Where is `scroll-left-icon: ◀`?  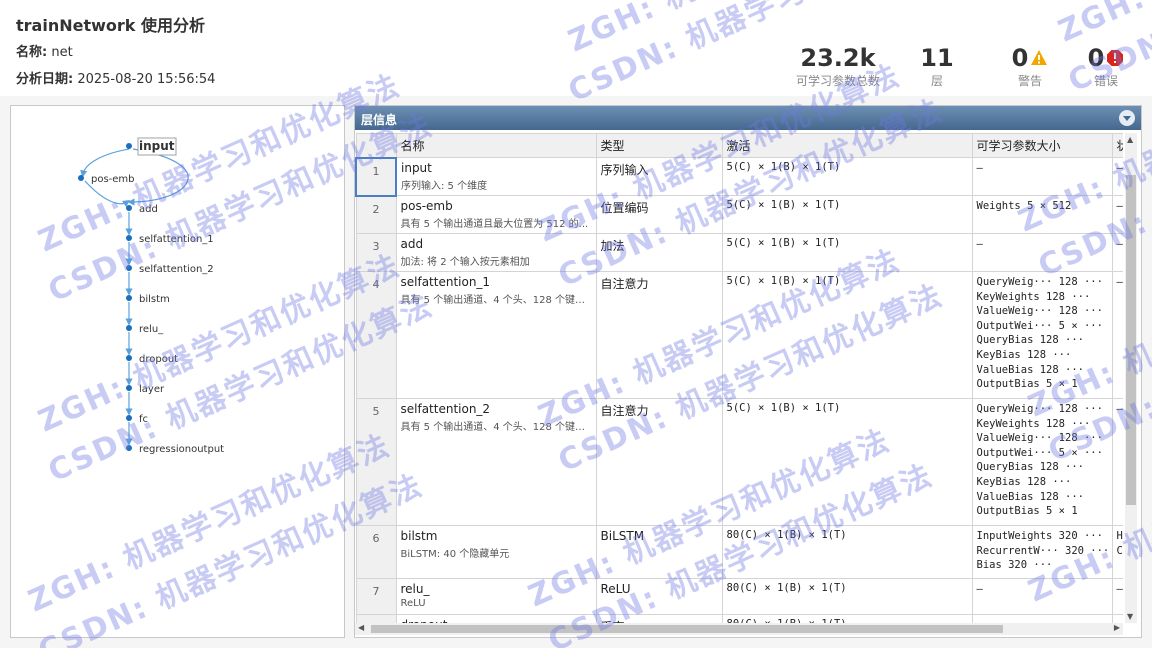
scroll-left-icon: ◀ is located at coordinates (361, 627).